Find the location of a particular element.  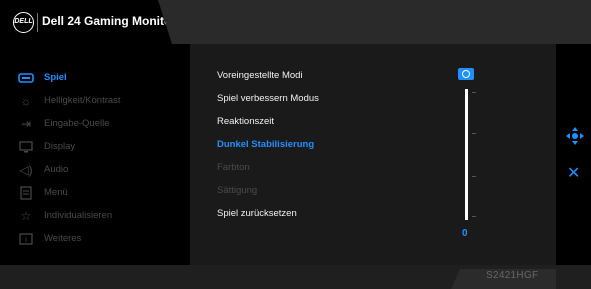

sidebar-item-helligkeit: ☼ Helligkeit/Kontrast is located at coordinates (95, 101).